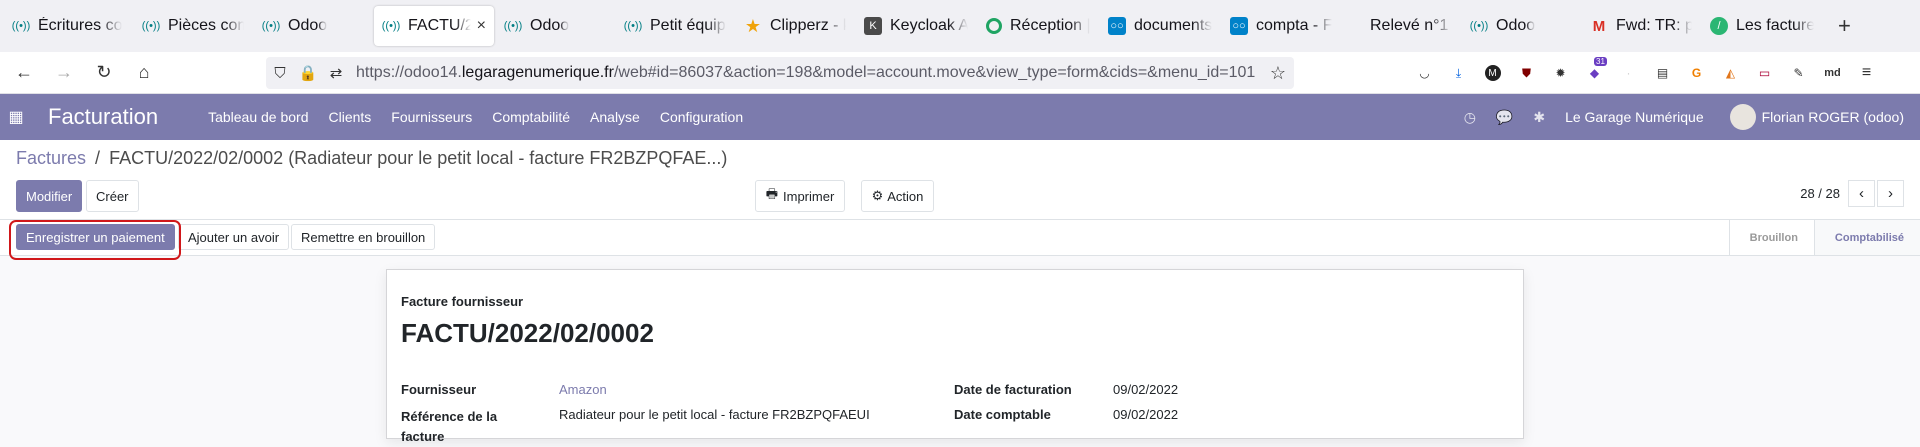 The image size is (1920, 447). Describe the element at coordinates (308, 73) in the screenshot. I see `lock-icon: 🔒` at that location.